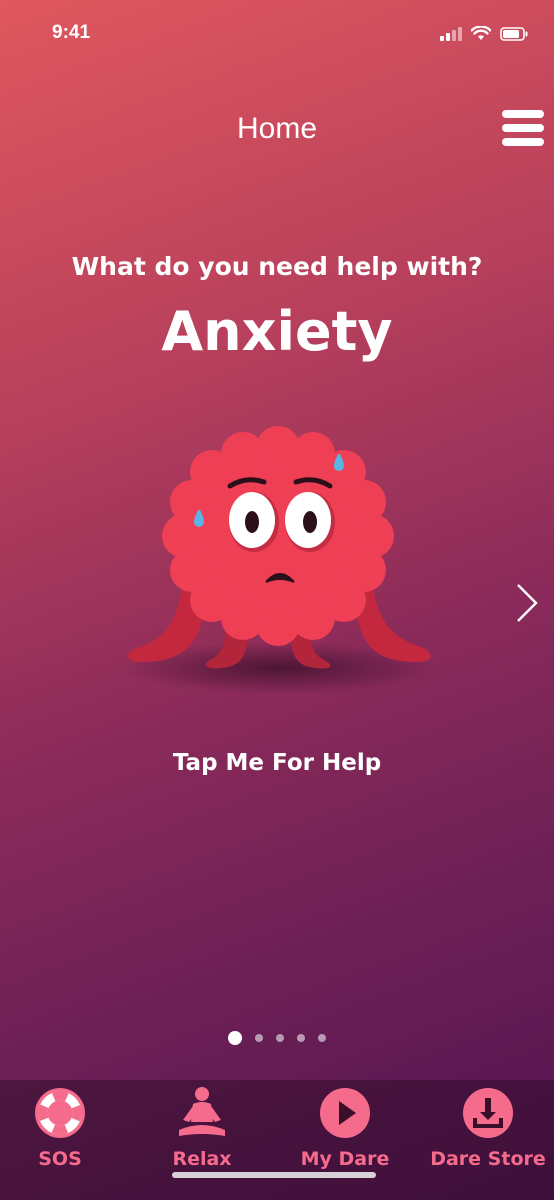 The width and height of the screenshot is (554, 1200). What do you see at coordinates (274, 1175) in the screenshot?
I see `home-indicator` at bounding box center [274, 1175].